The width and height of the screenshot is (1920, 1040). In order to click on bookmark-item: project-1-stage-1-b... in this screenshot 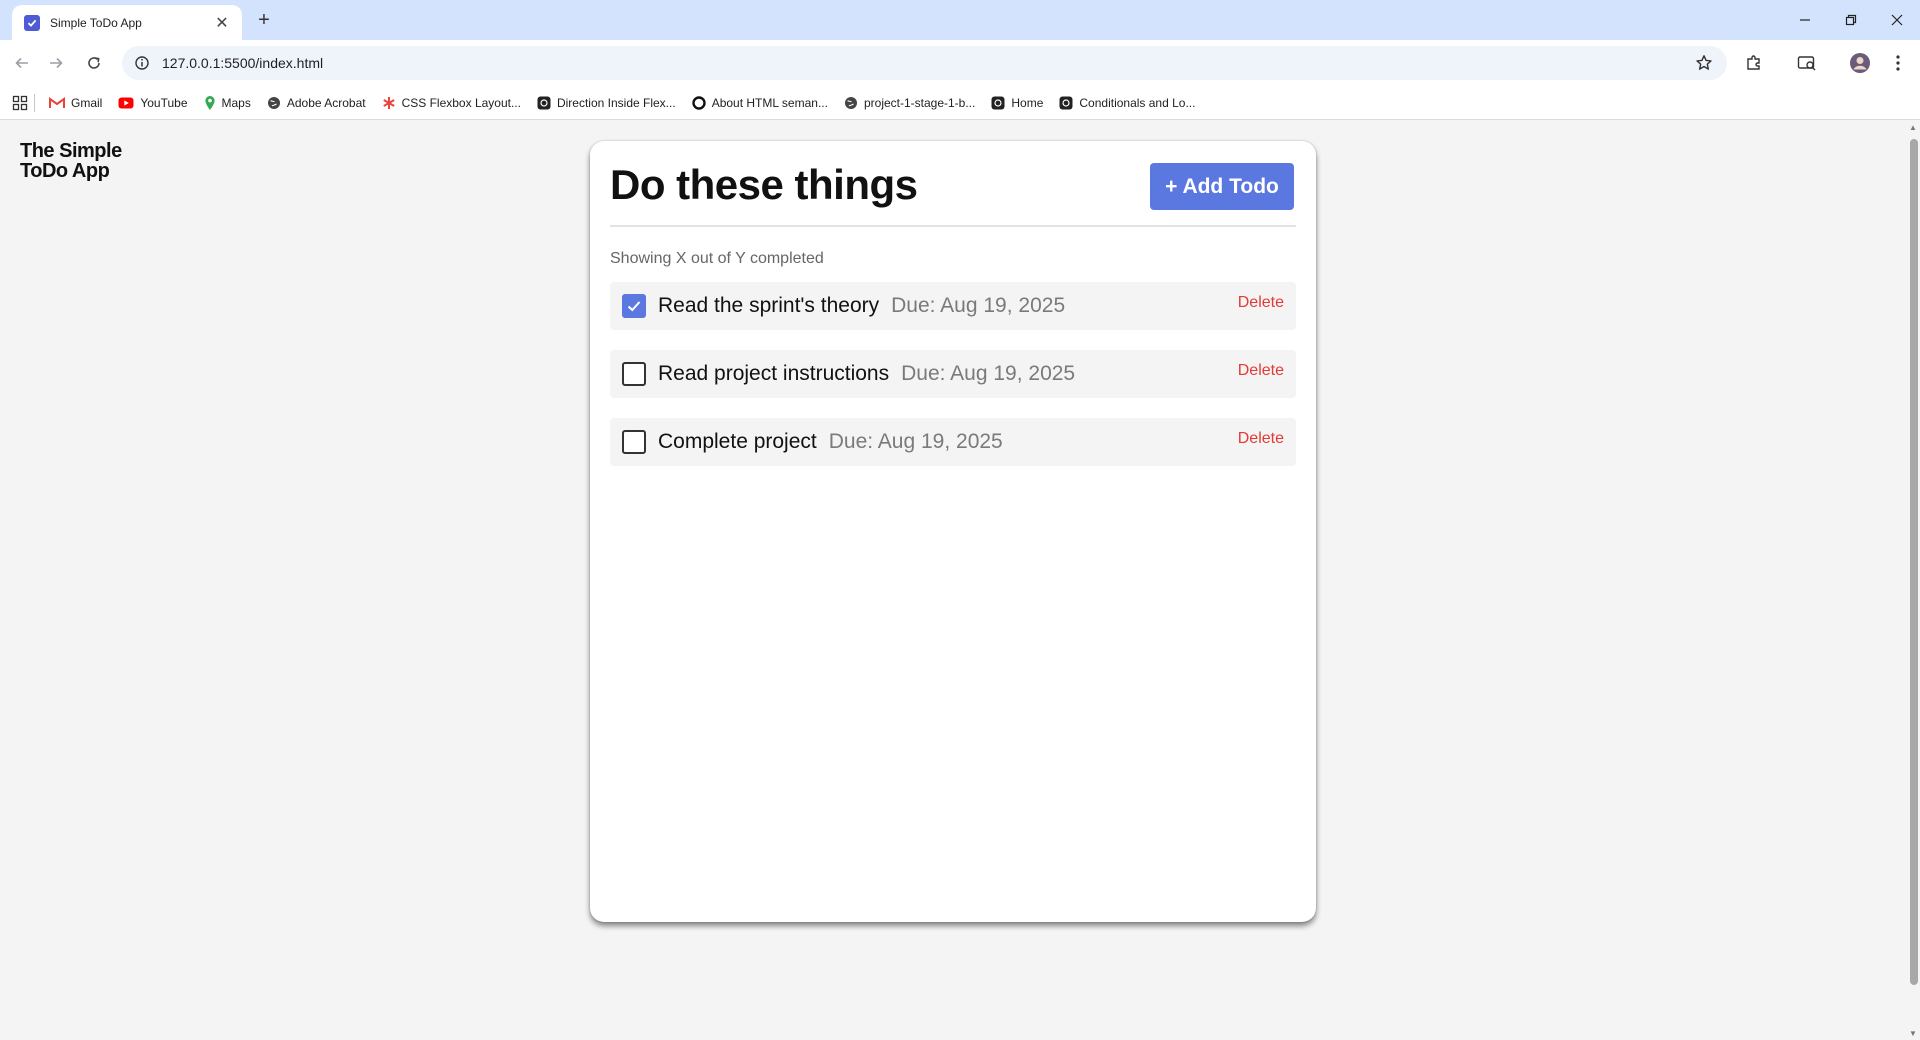, I will do `click(909, 103)`.